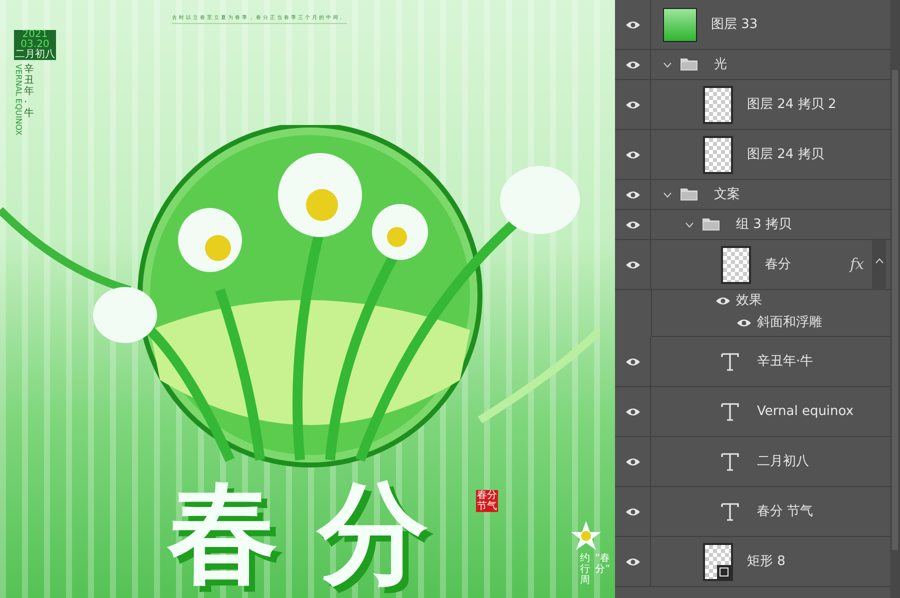  I want to click on layer-name: 组 3 拷贝, so click(764, 224).